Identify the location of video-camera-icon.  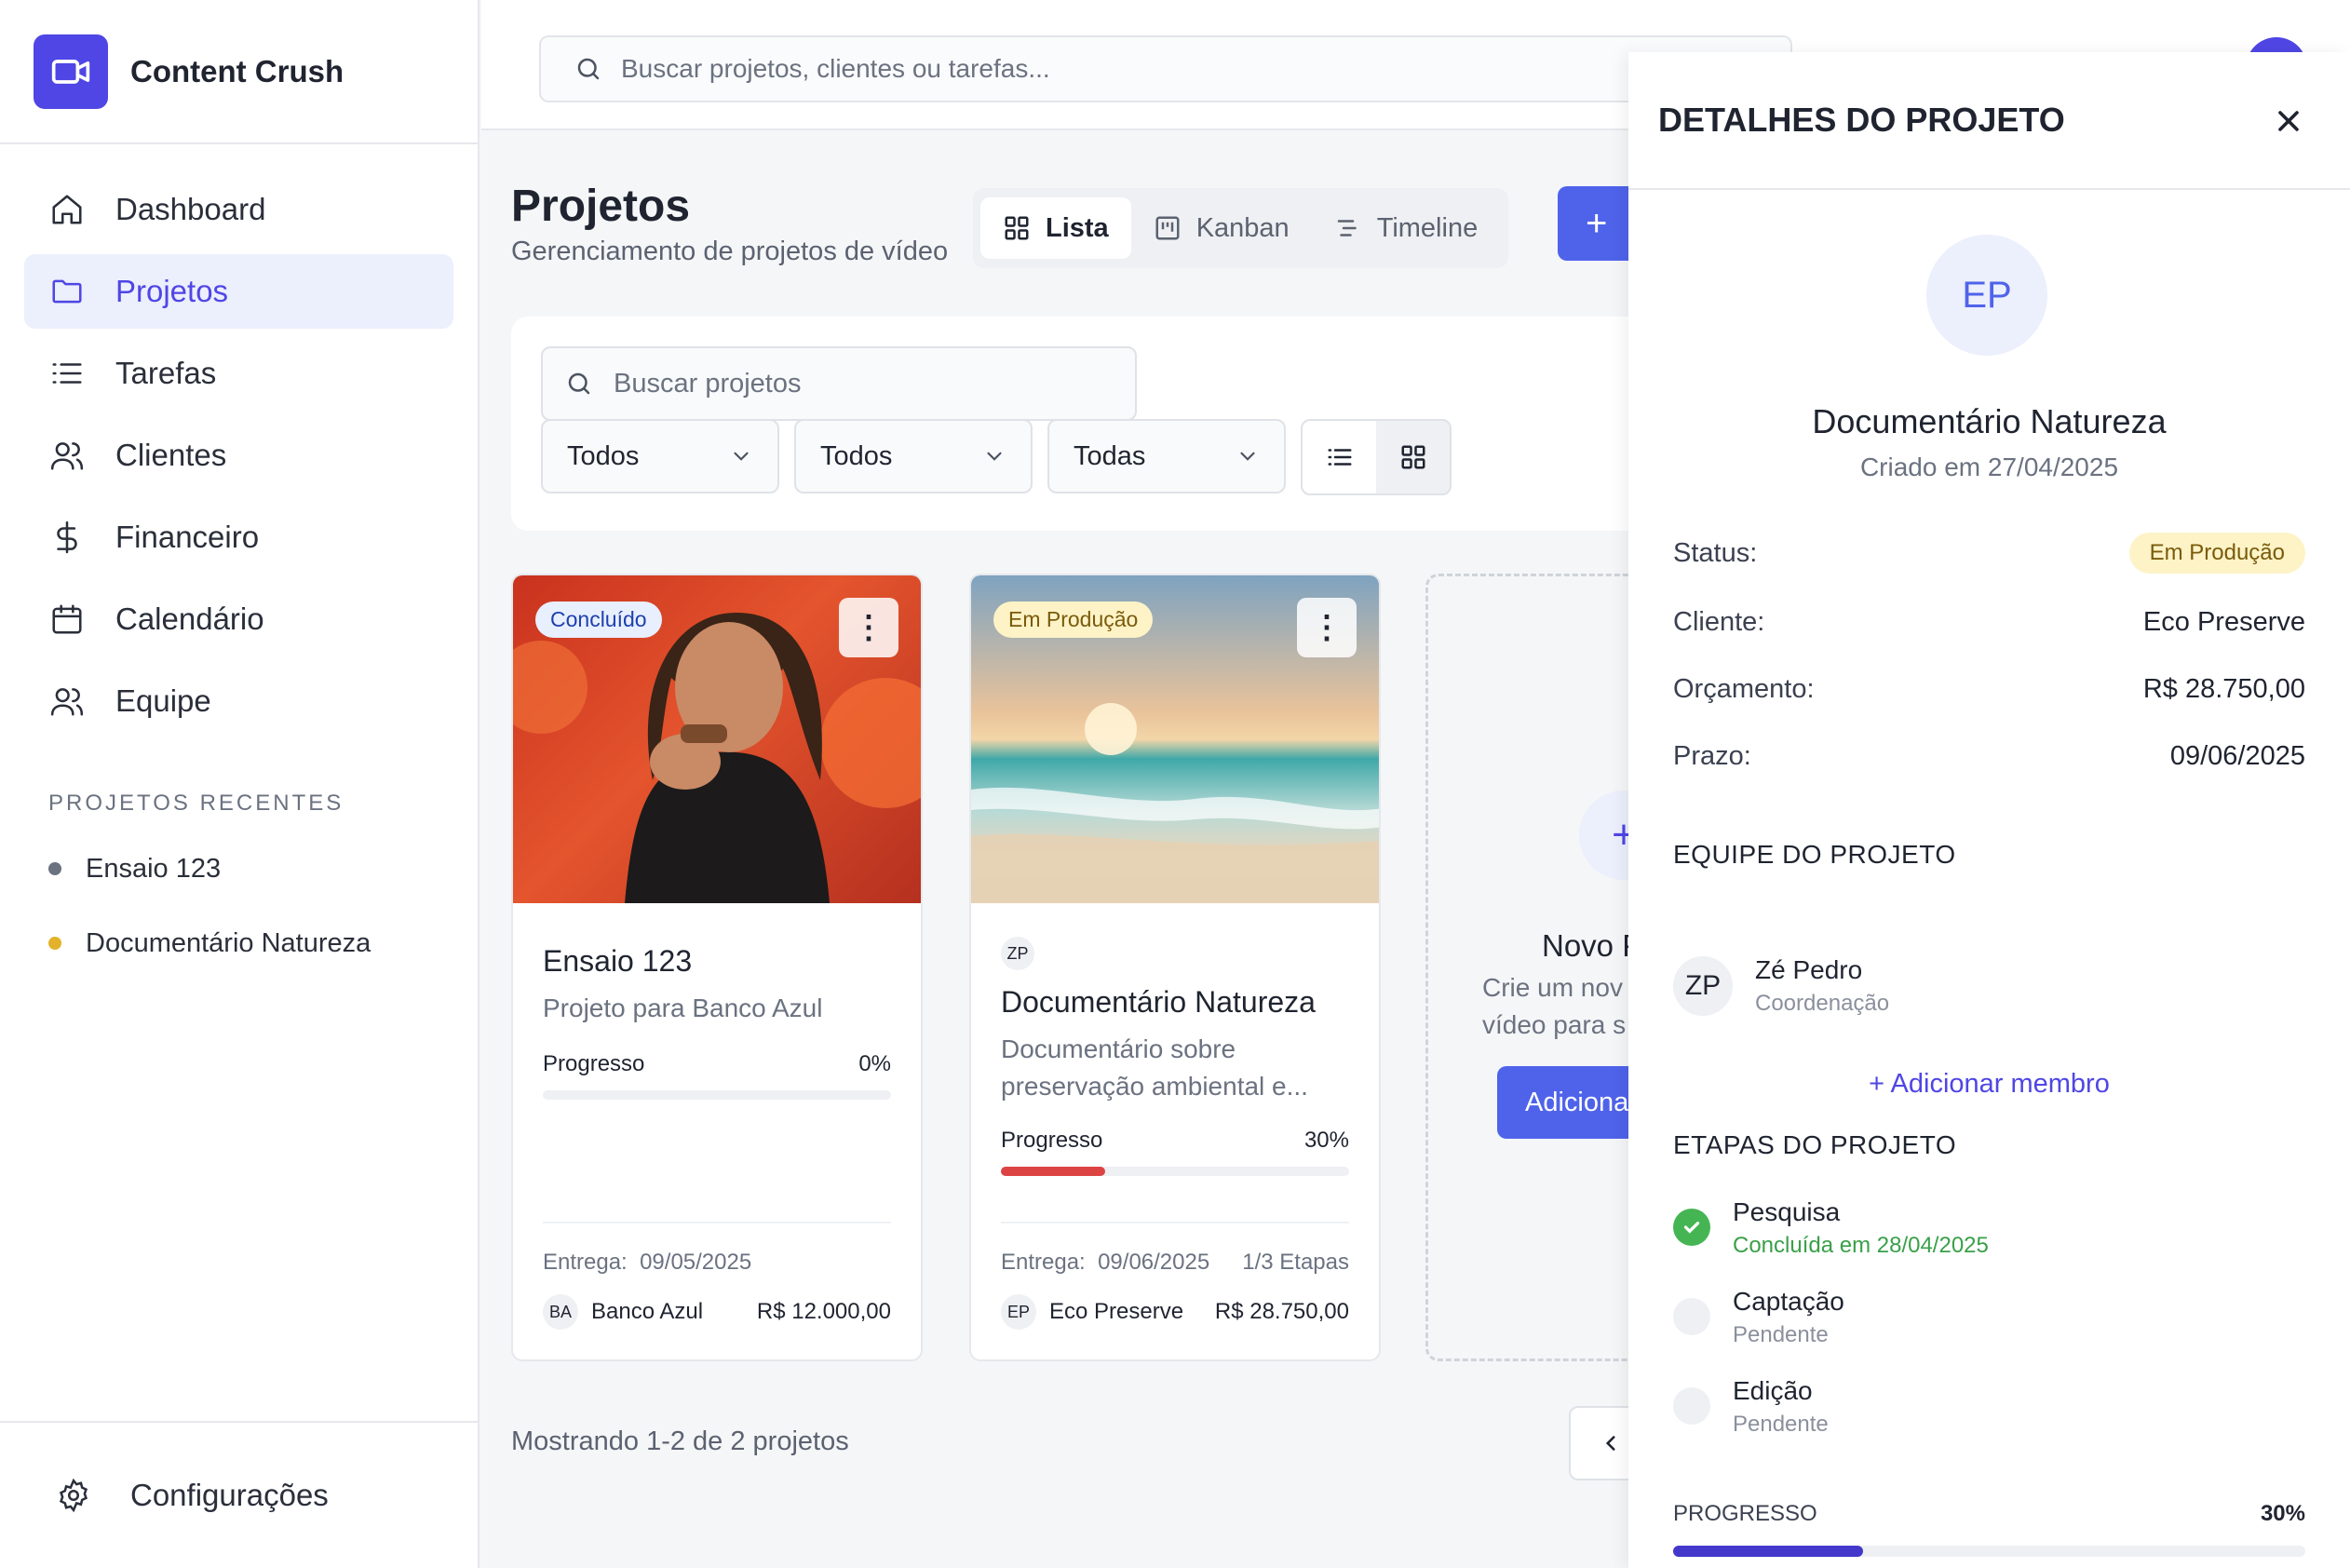
(71, 71).